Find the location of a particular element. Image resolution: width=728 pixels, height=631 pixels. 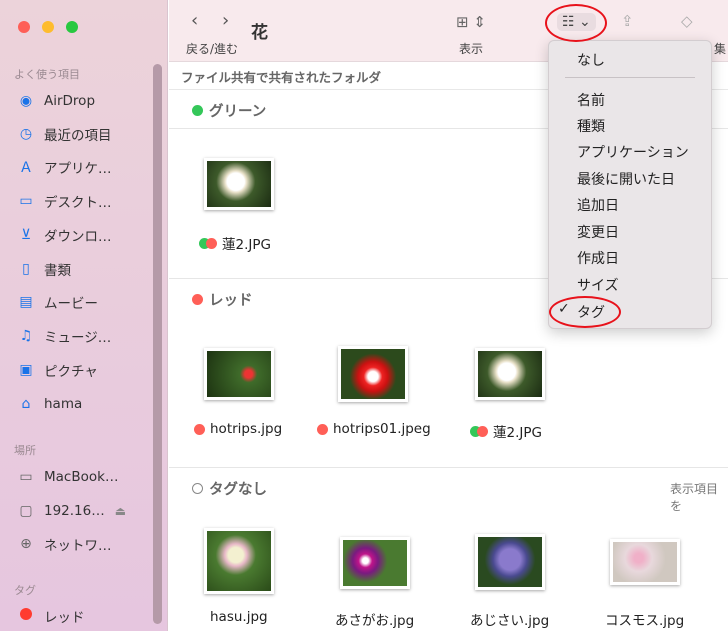

menu-separator is located at coordinates (630, 77).